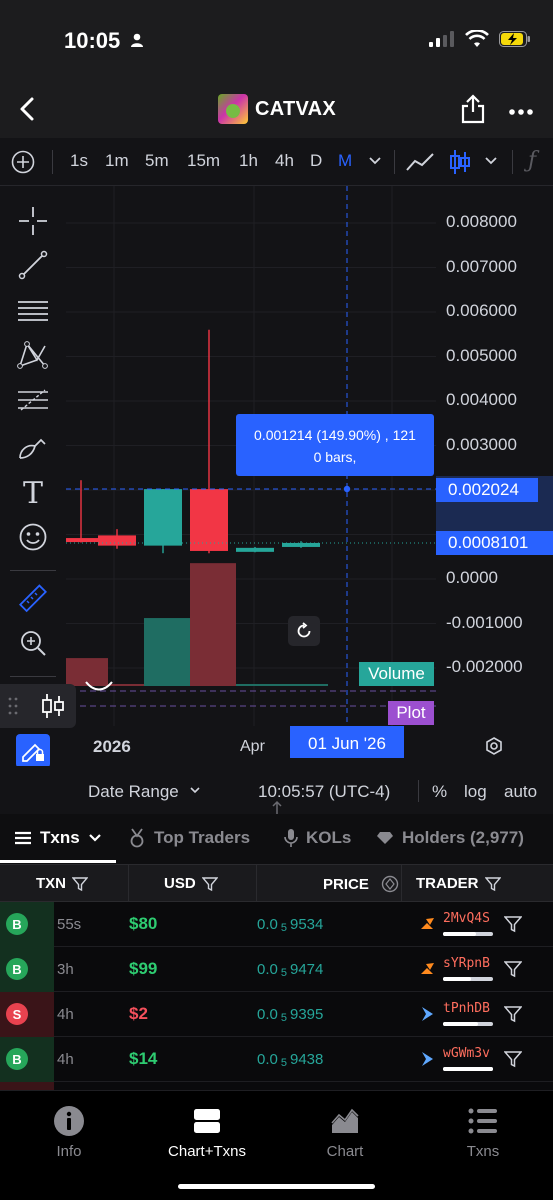  What do you see at coordinates (458, 883) in the screenshot?
I see `col-trader: TRADER` at bounding box center [458, 883].